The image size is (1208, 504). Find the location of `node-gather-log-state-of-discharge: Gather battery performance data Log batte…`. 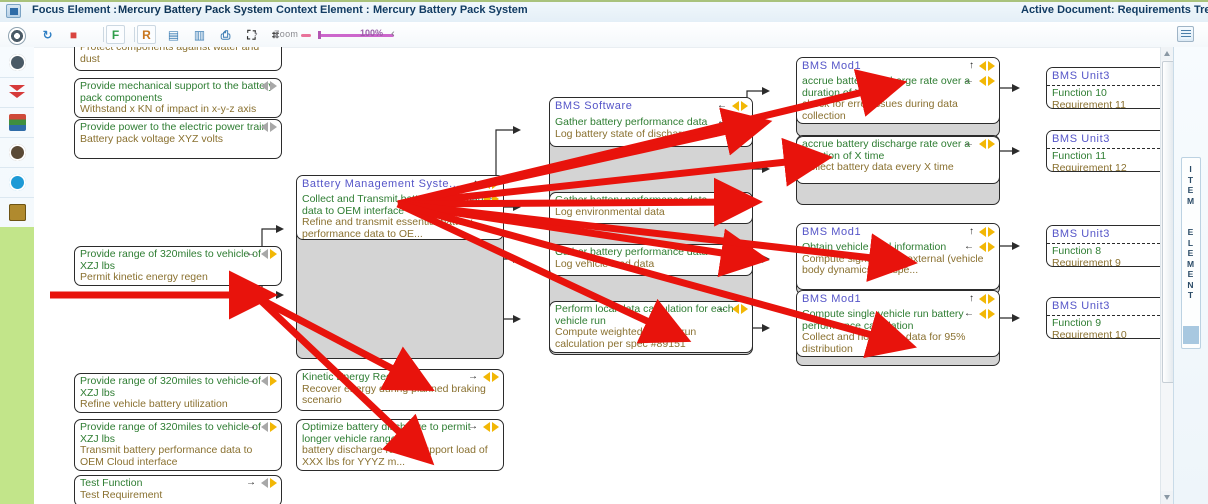

node-gather-log-state-of-discharge: Gather battery performance data Log batte… is located at coordinates (651, 131).